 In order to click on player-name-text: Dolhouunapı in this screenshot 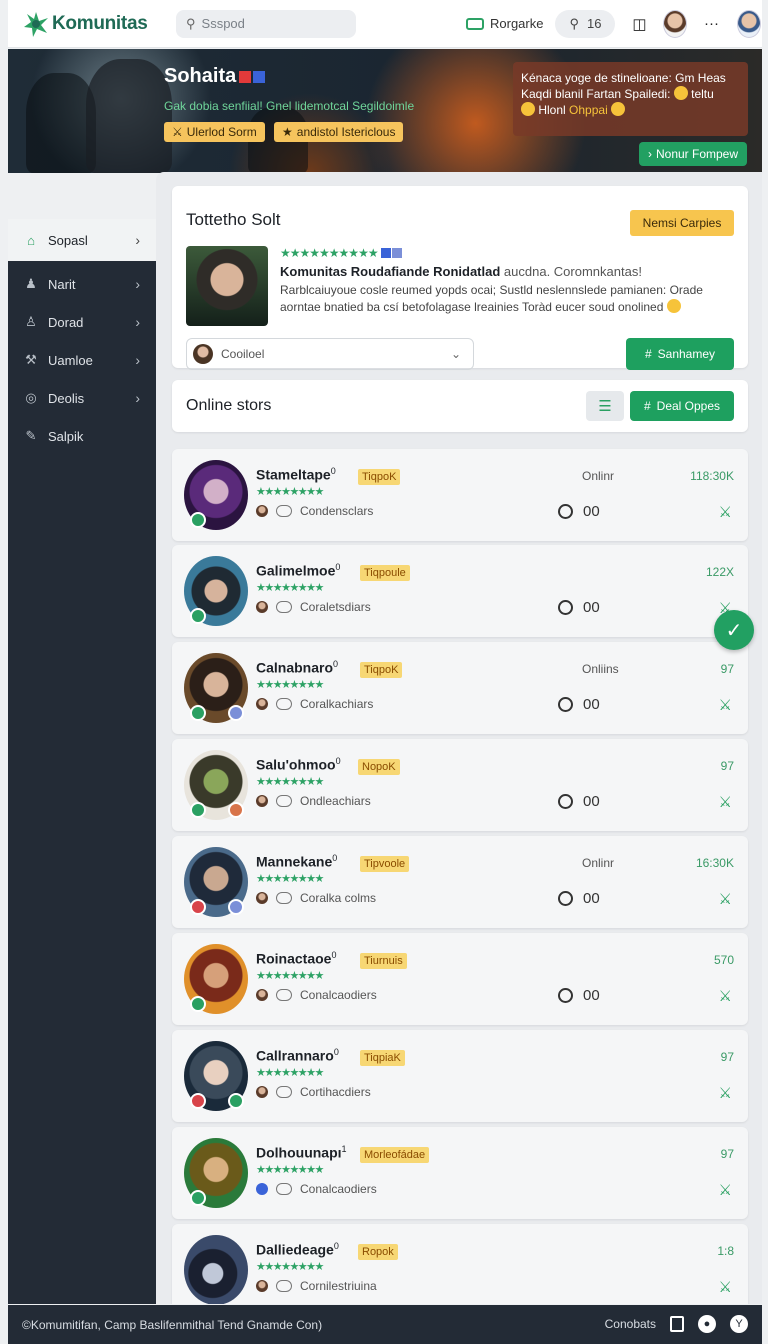, I will do `click(299, 1152)`.